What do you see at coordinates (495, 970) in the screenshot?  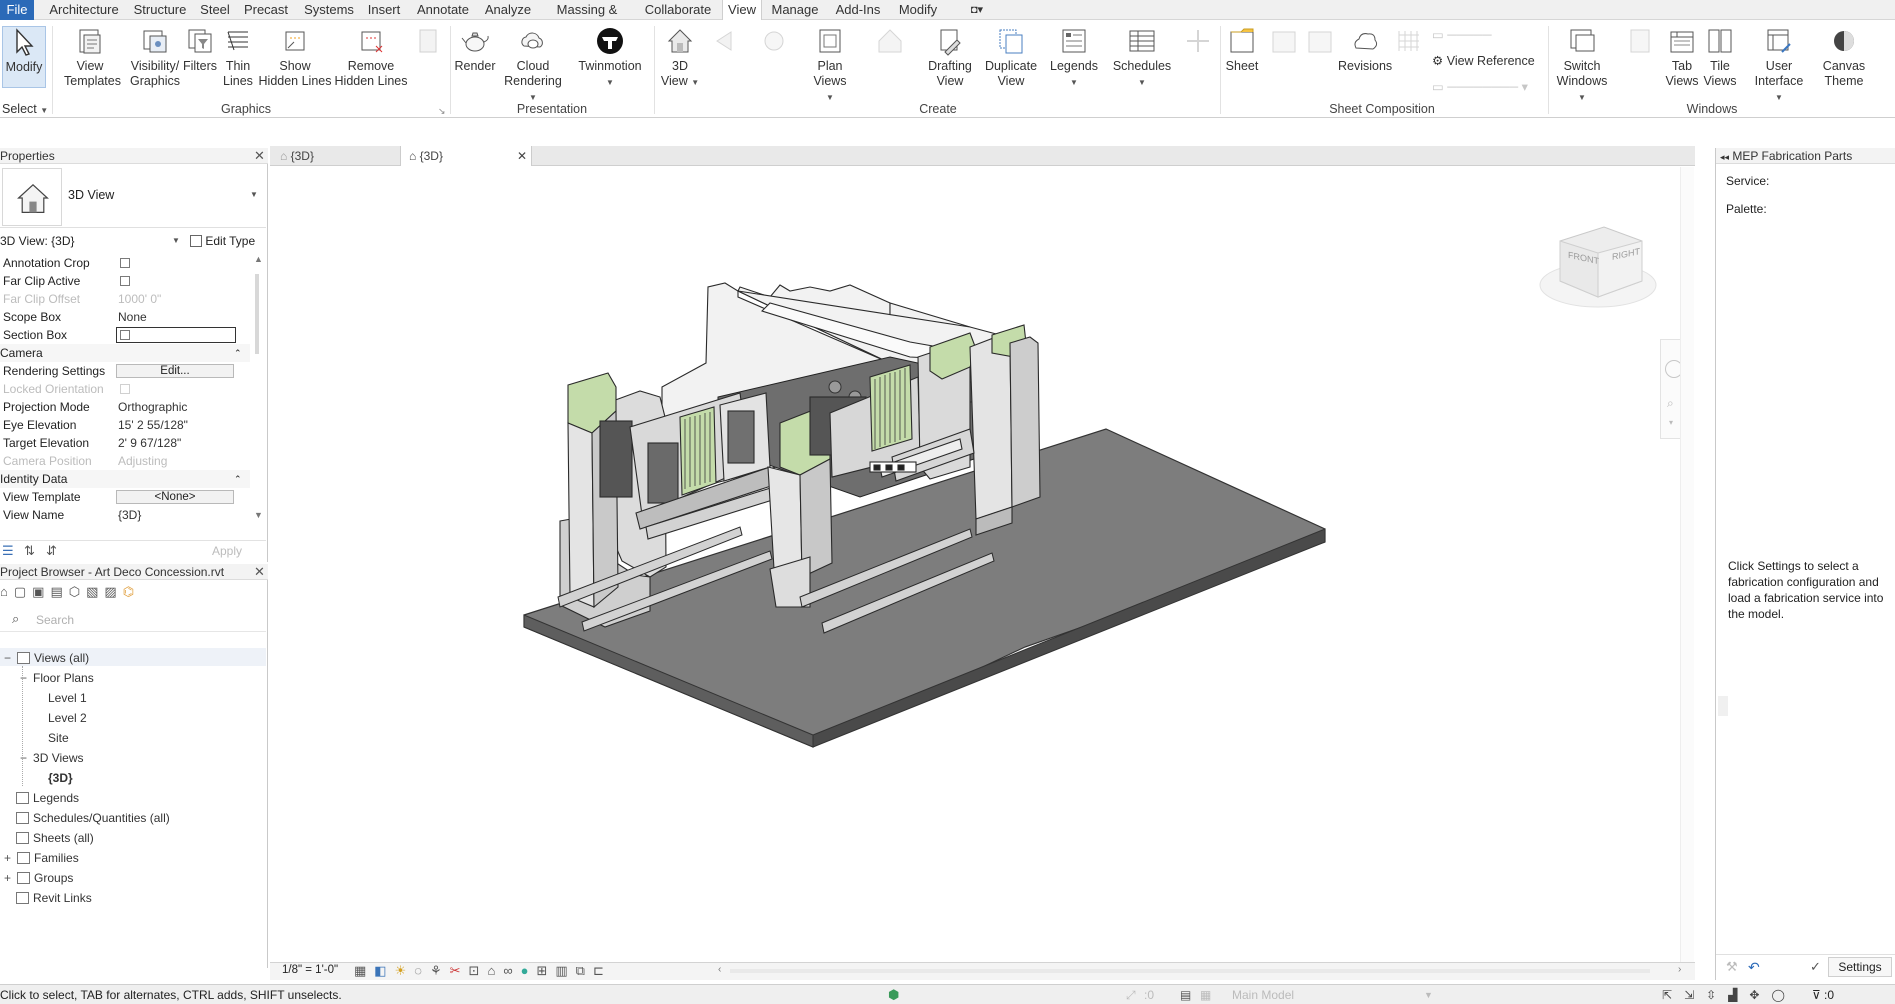 I see `unlocked-3d-icon: ⌂` at bounding box center [495, 970].